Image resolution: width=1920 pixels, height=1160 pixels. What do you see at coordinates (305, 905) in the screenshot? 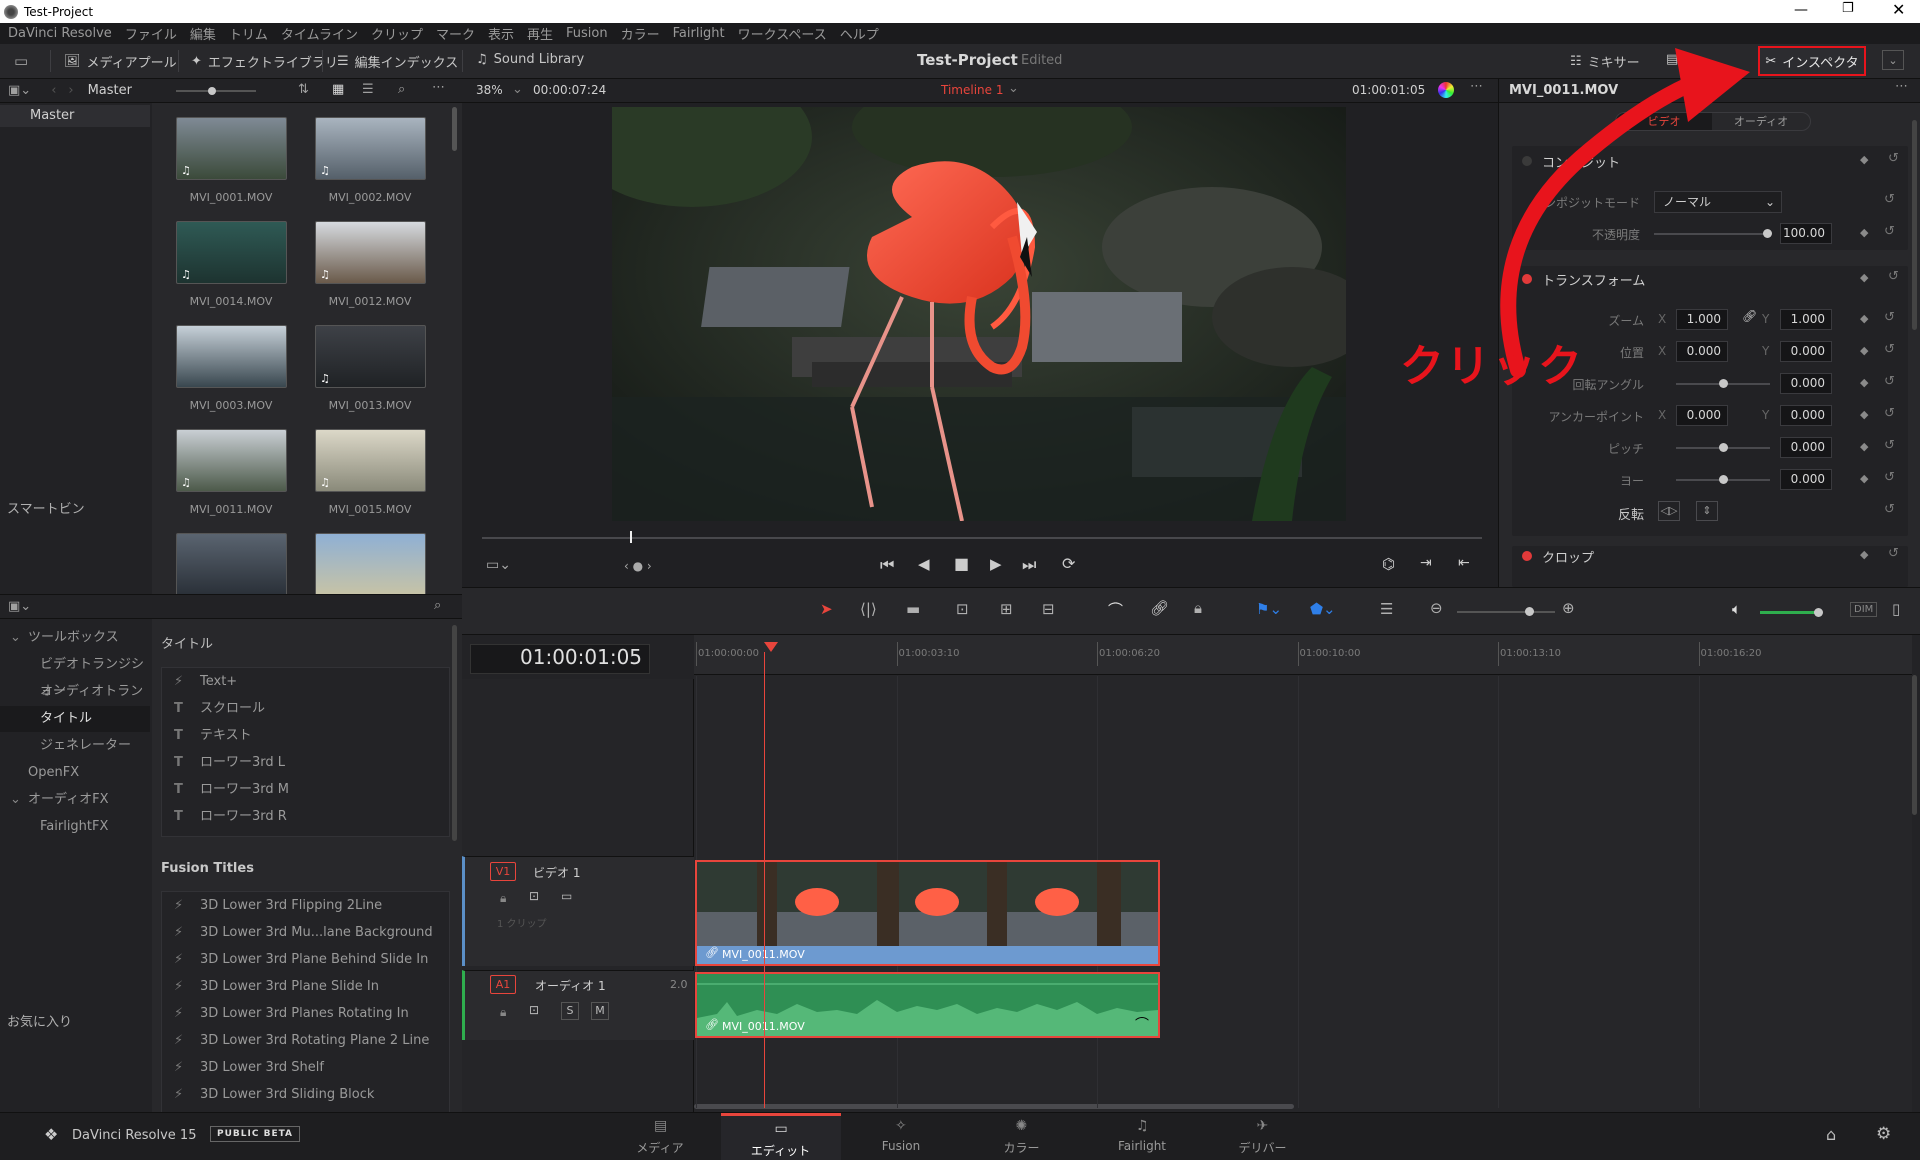
I see `fusion-title-item: ⚡ 3D Lower 3rd Flipping 2Line` at bounding box center [305, 905].